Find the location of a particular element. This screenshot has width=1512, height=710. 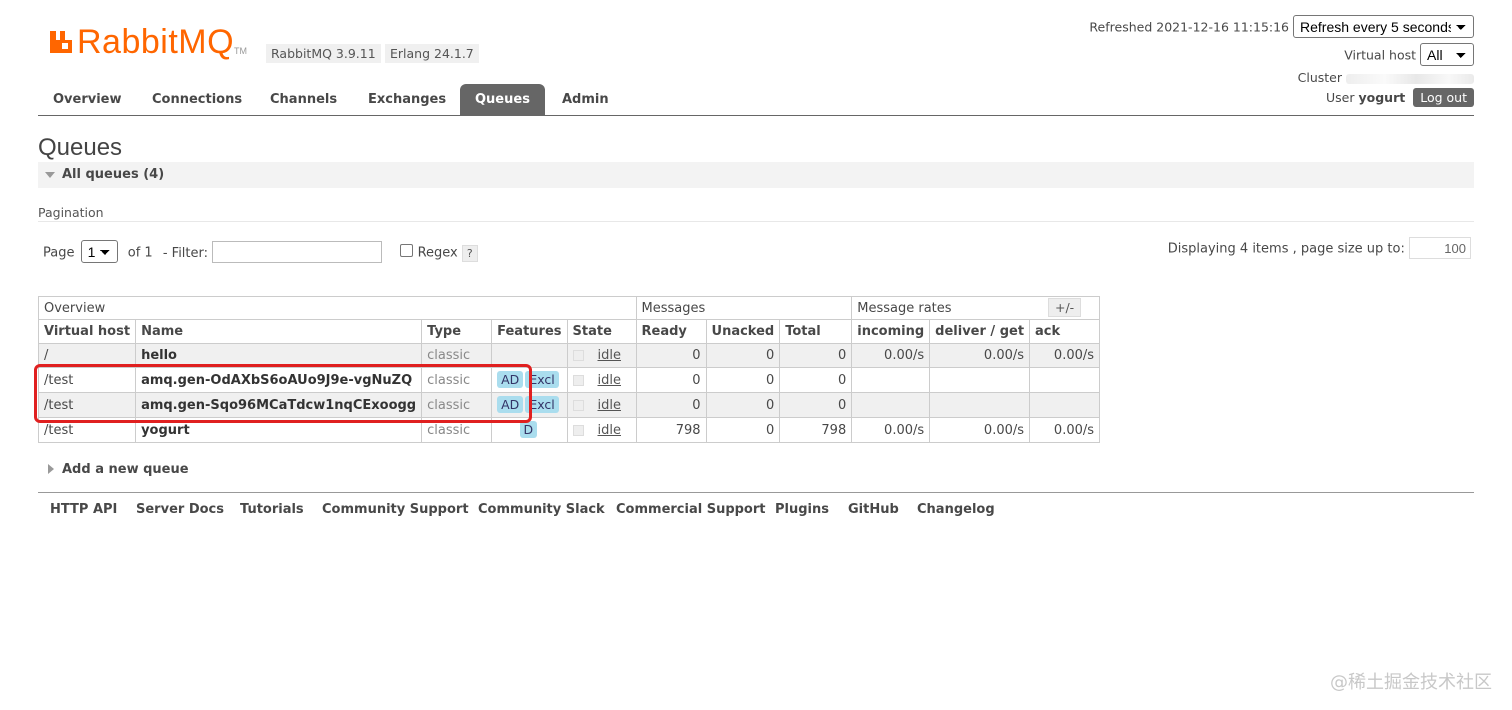

regex-checkbox is located at coordinates (407, 250).